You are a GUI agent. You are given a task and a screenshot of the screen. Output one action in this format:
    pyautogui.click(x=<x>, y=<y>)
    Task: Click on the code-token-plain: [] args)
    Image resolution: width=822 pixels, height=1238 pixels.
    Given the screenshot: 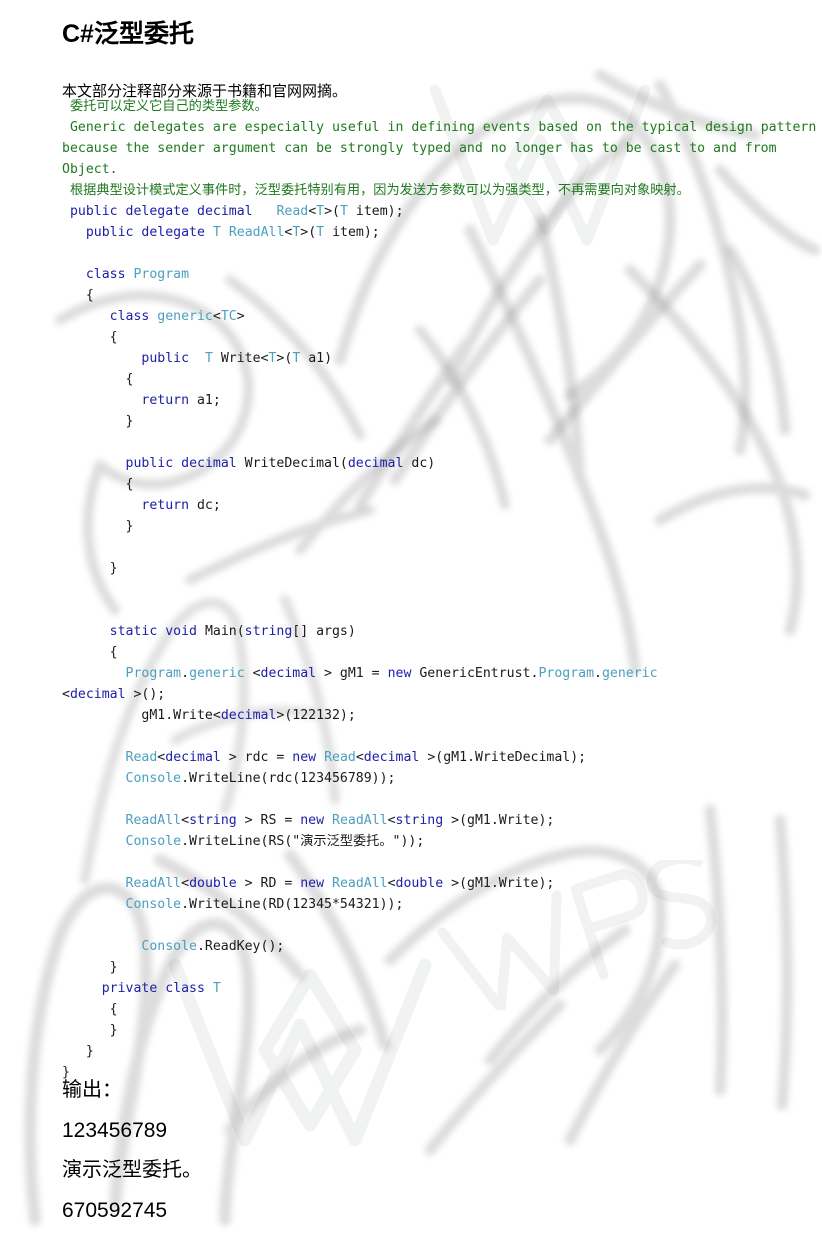 What is the action you would take?
    pyautogui.click(x=324, y=631)
    